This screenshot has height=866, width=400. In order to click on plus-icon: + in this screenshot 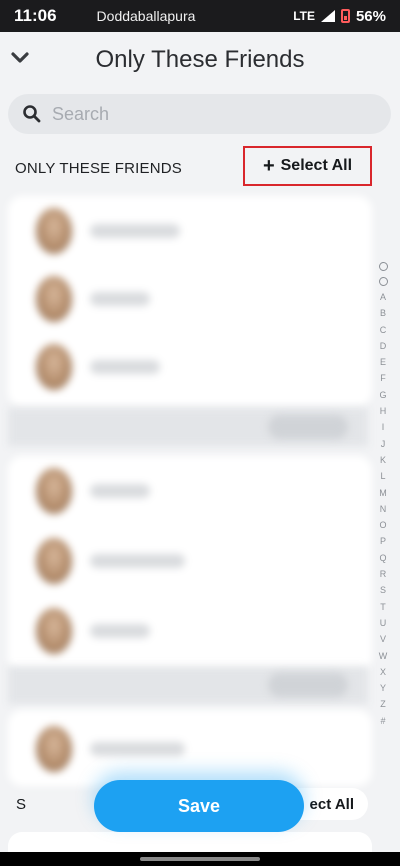, I will do `click(268, 166)`.